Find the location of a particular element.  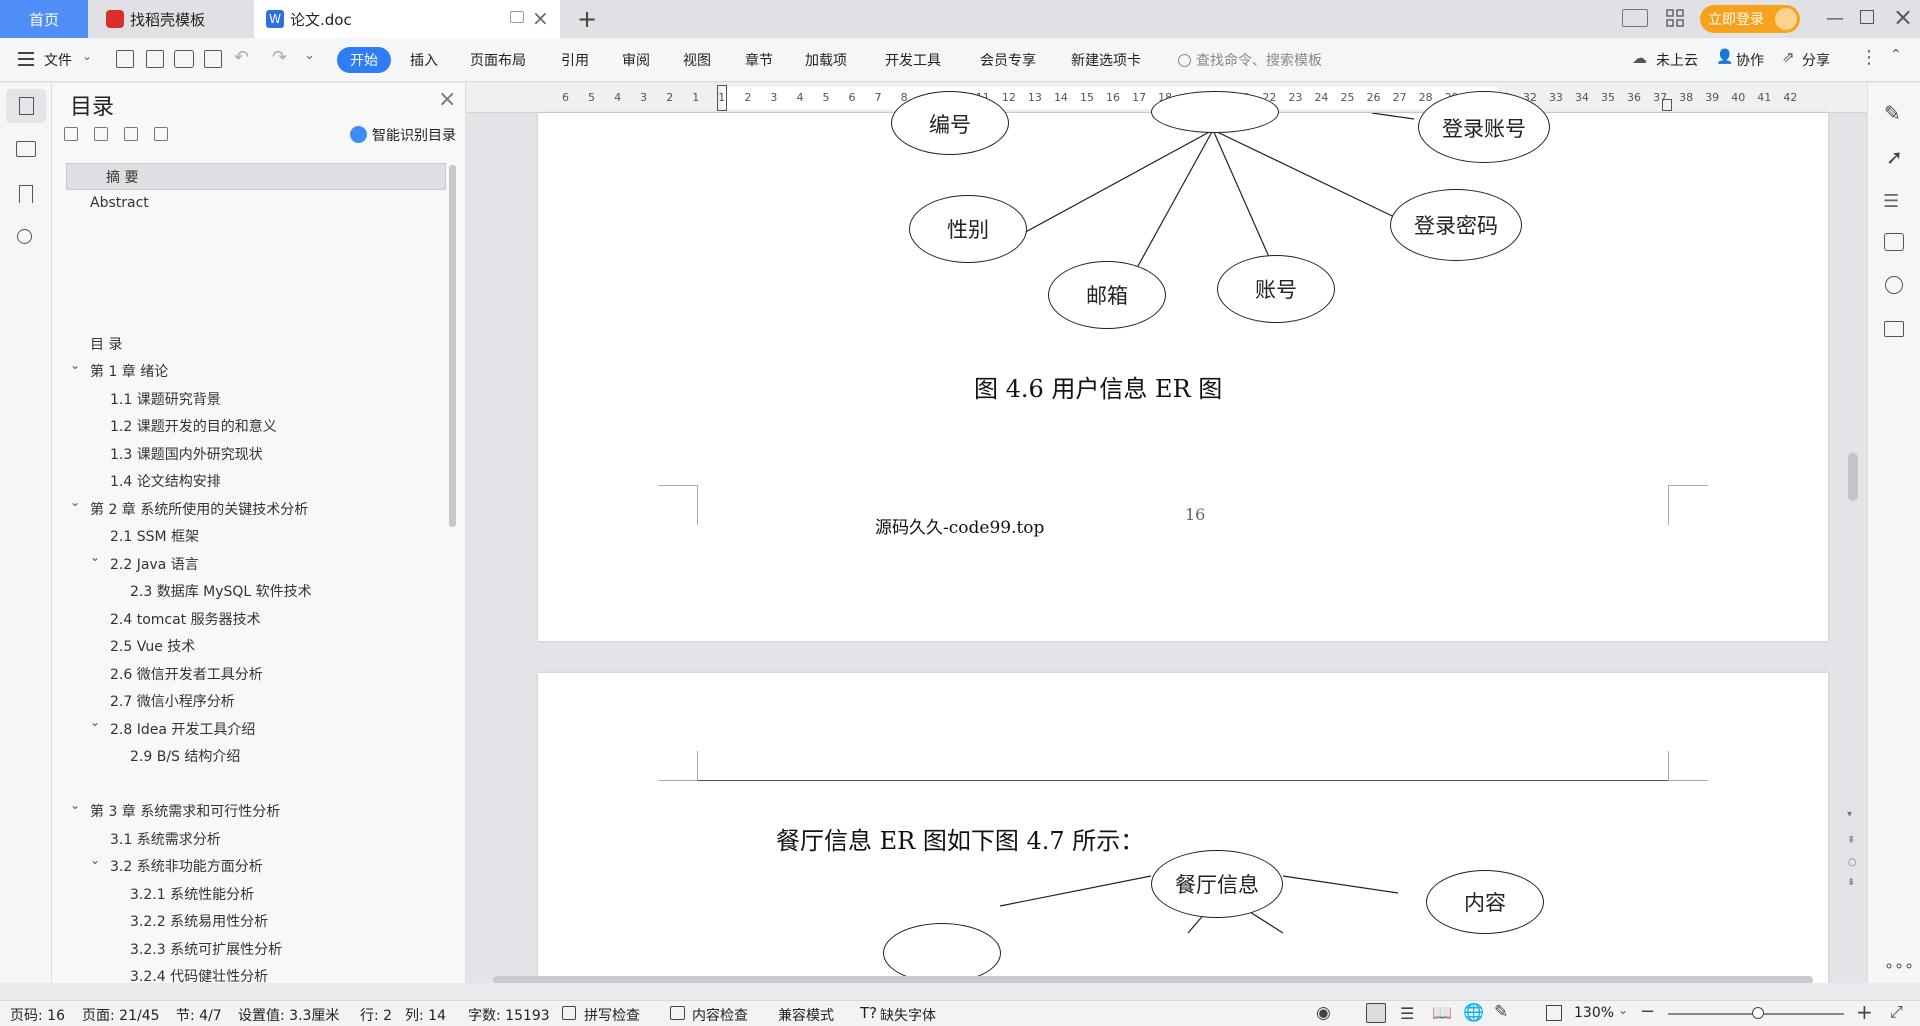

next-page-icon: ⇟ is located at coordinates (1851, 882).